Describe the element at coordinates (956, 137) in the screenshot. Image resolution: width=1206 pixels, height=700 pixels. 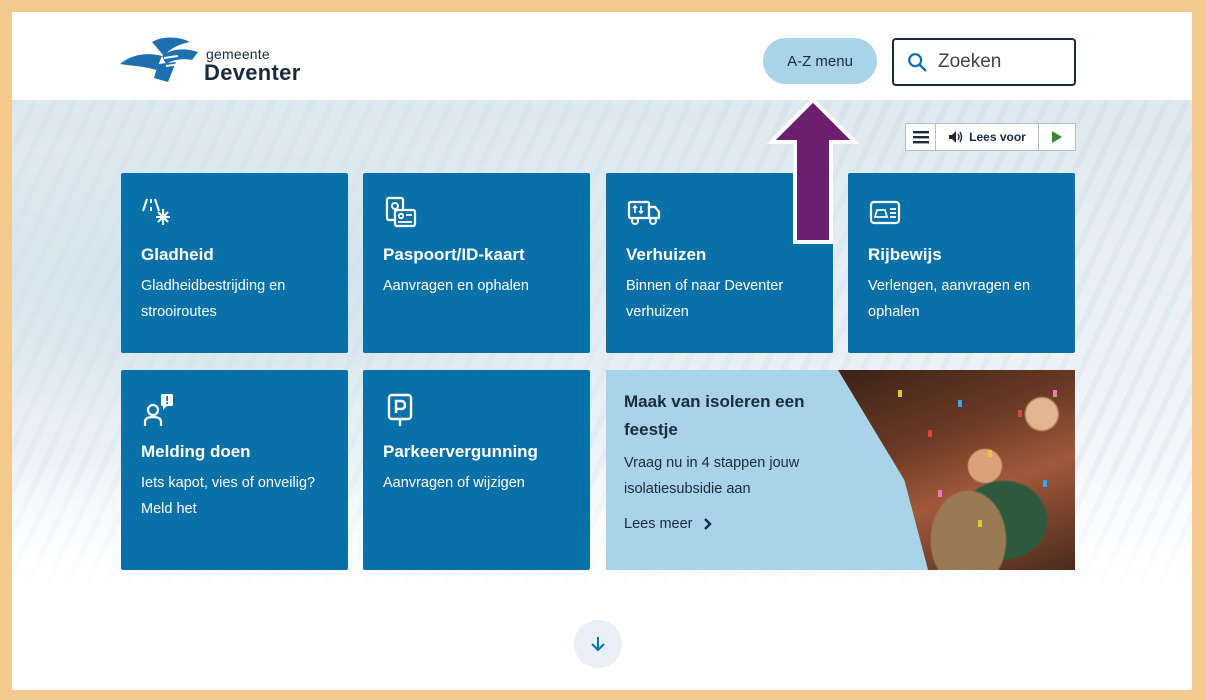
I see `speaker-icon` at that location.